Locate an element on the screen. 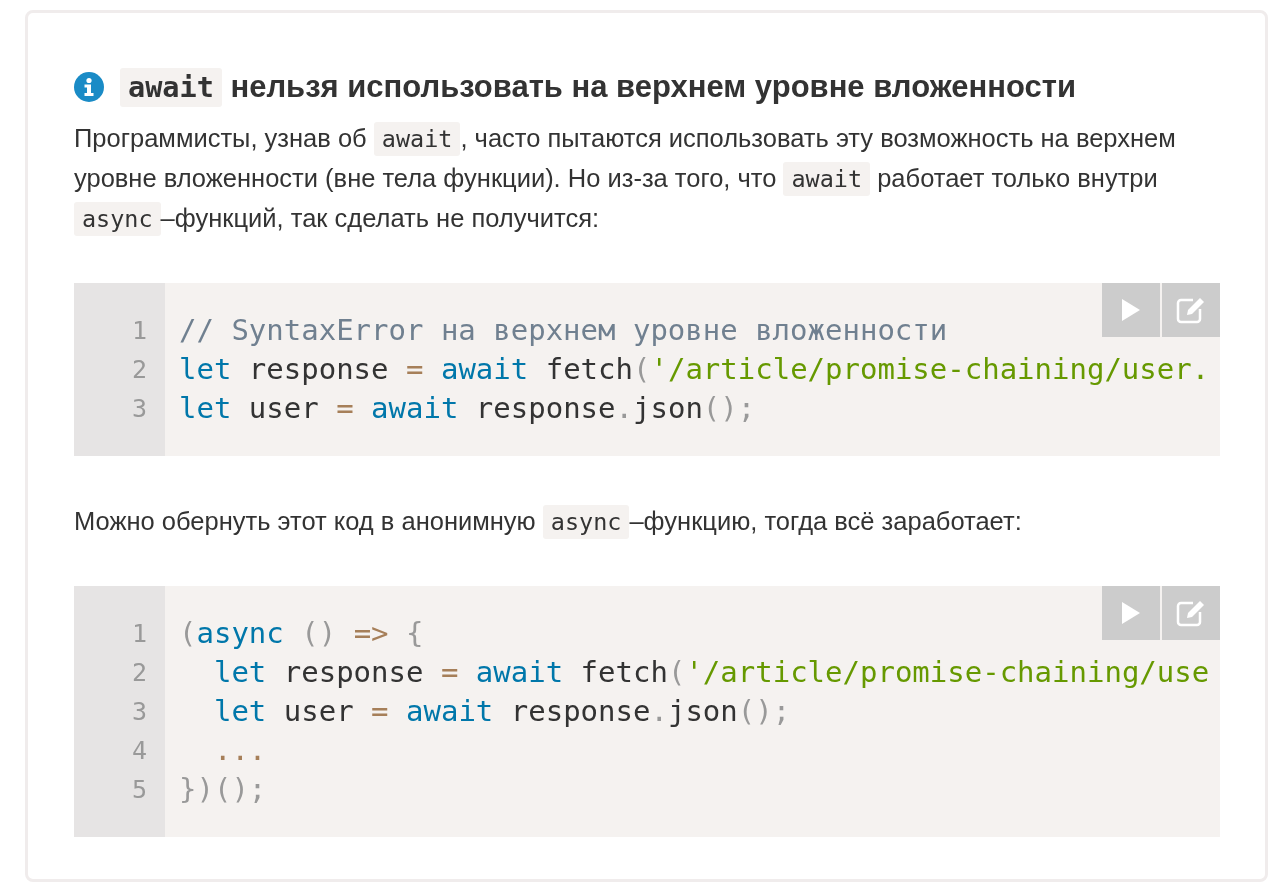 Image resolution: width=1280 pixels, height=886 pixels. info-icon is located at coordinates (89, 87).